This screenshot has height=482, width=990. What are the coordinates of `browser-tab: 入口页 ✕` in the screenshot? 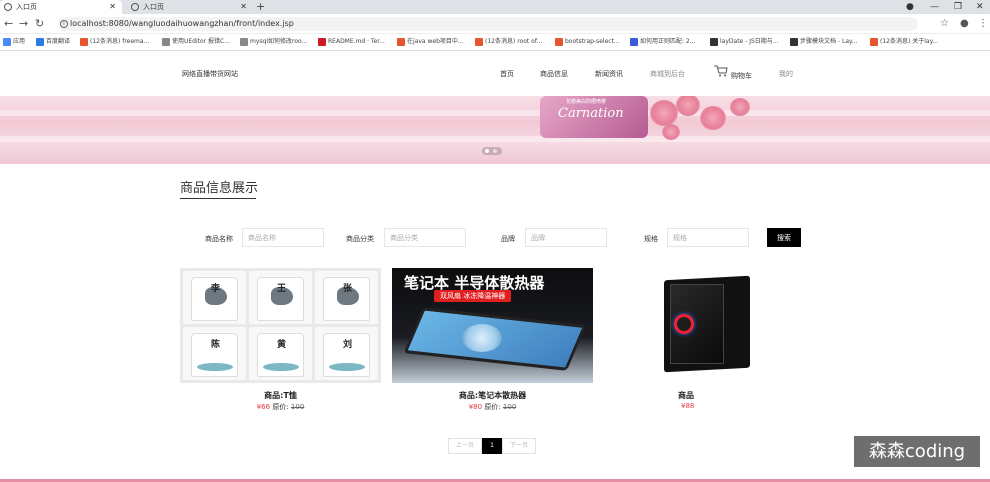 It's located at (190, 7).